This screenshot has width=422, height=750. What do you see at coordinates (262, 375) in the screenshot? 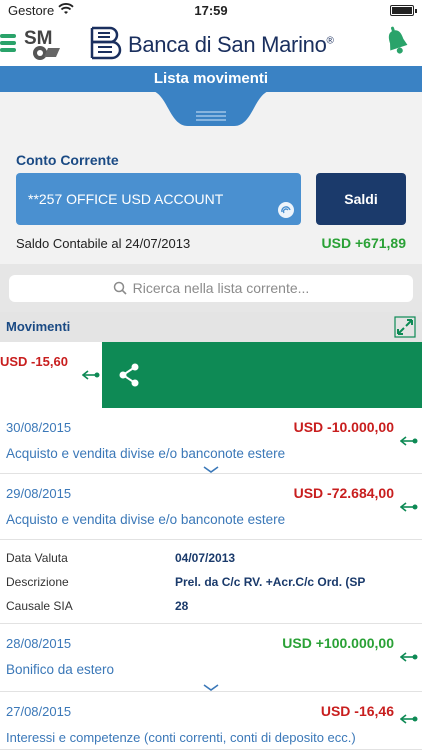
I see `share-action-button` at bounding box center [262, 375].